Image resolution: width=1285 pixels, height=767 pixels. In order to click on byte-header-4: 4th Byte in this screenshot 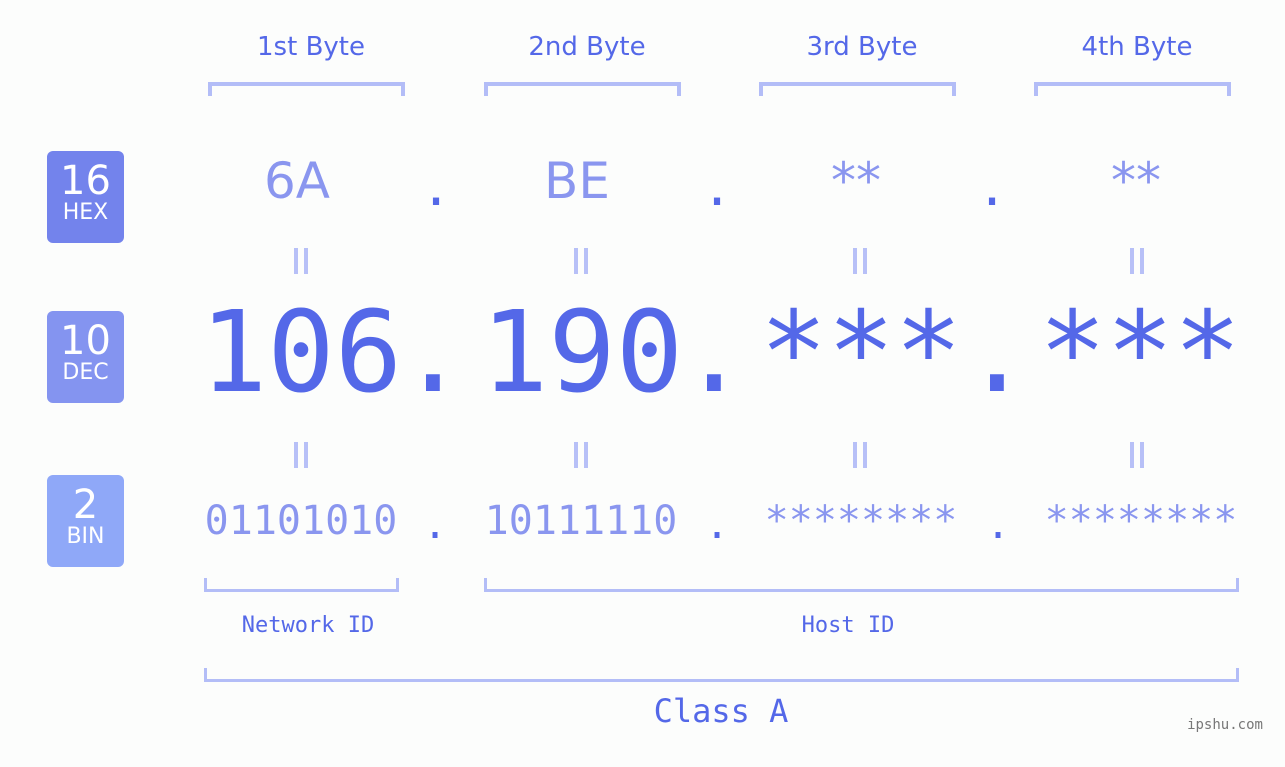, I will do `click(1137, 47)`.